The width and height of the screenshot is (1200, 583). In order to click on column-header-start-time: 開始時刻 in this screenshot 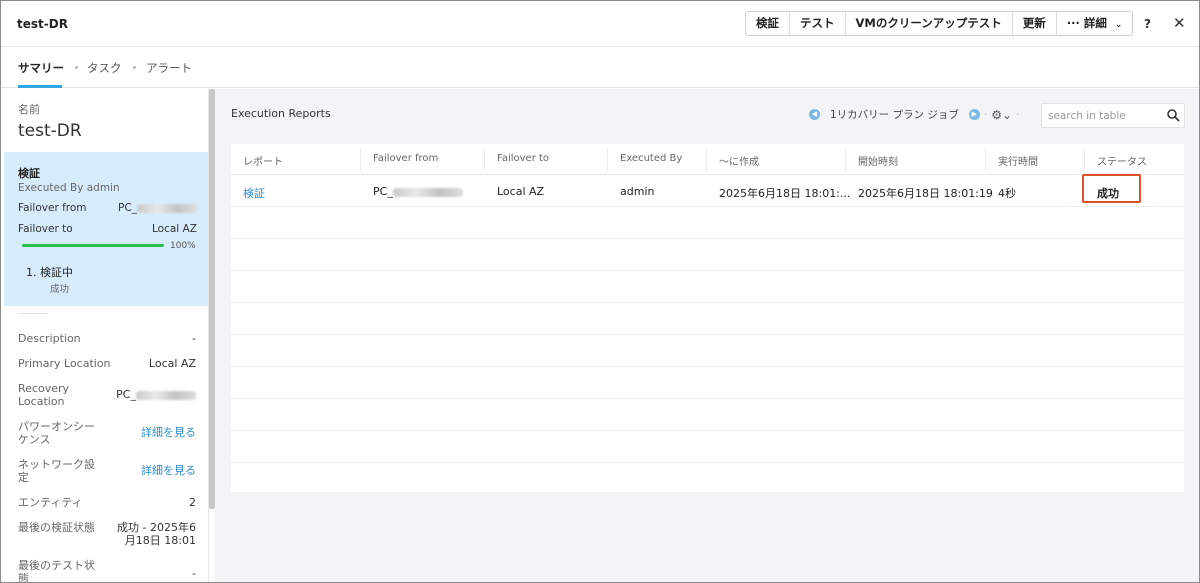, I will do `click(878, 160)`.